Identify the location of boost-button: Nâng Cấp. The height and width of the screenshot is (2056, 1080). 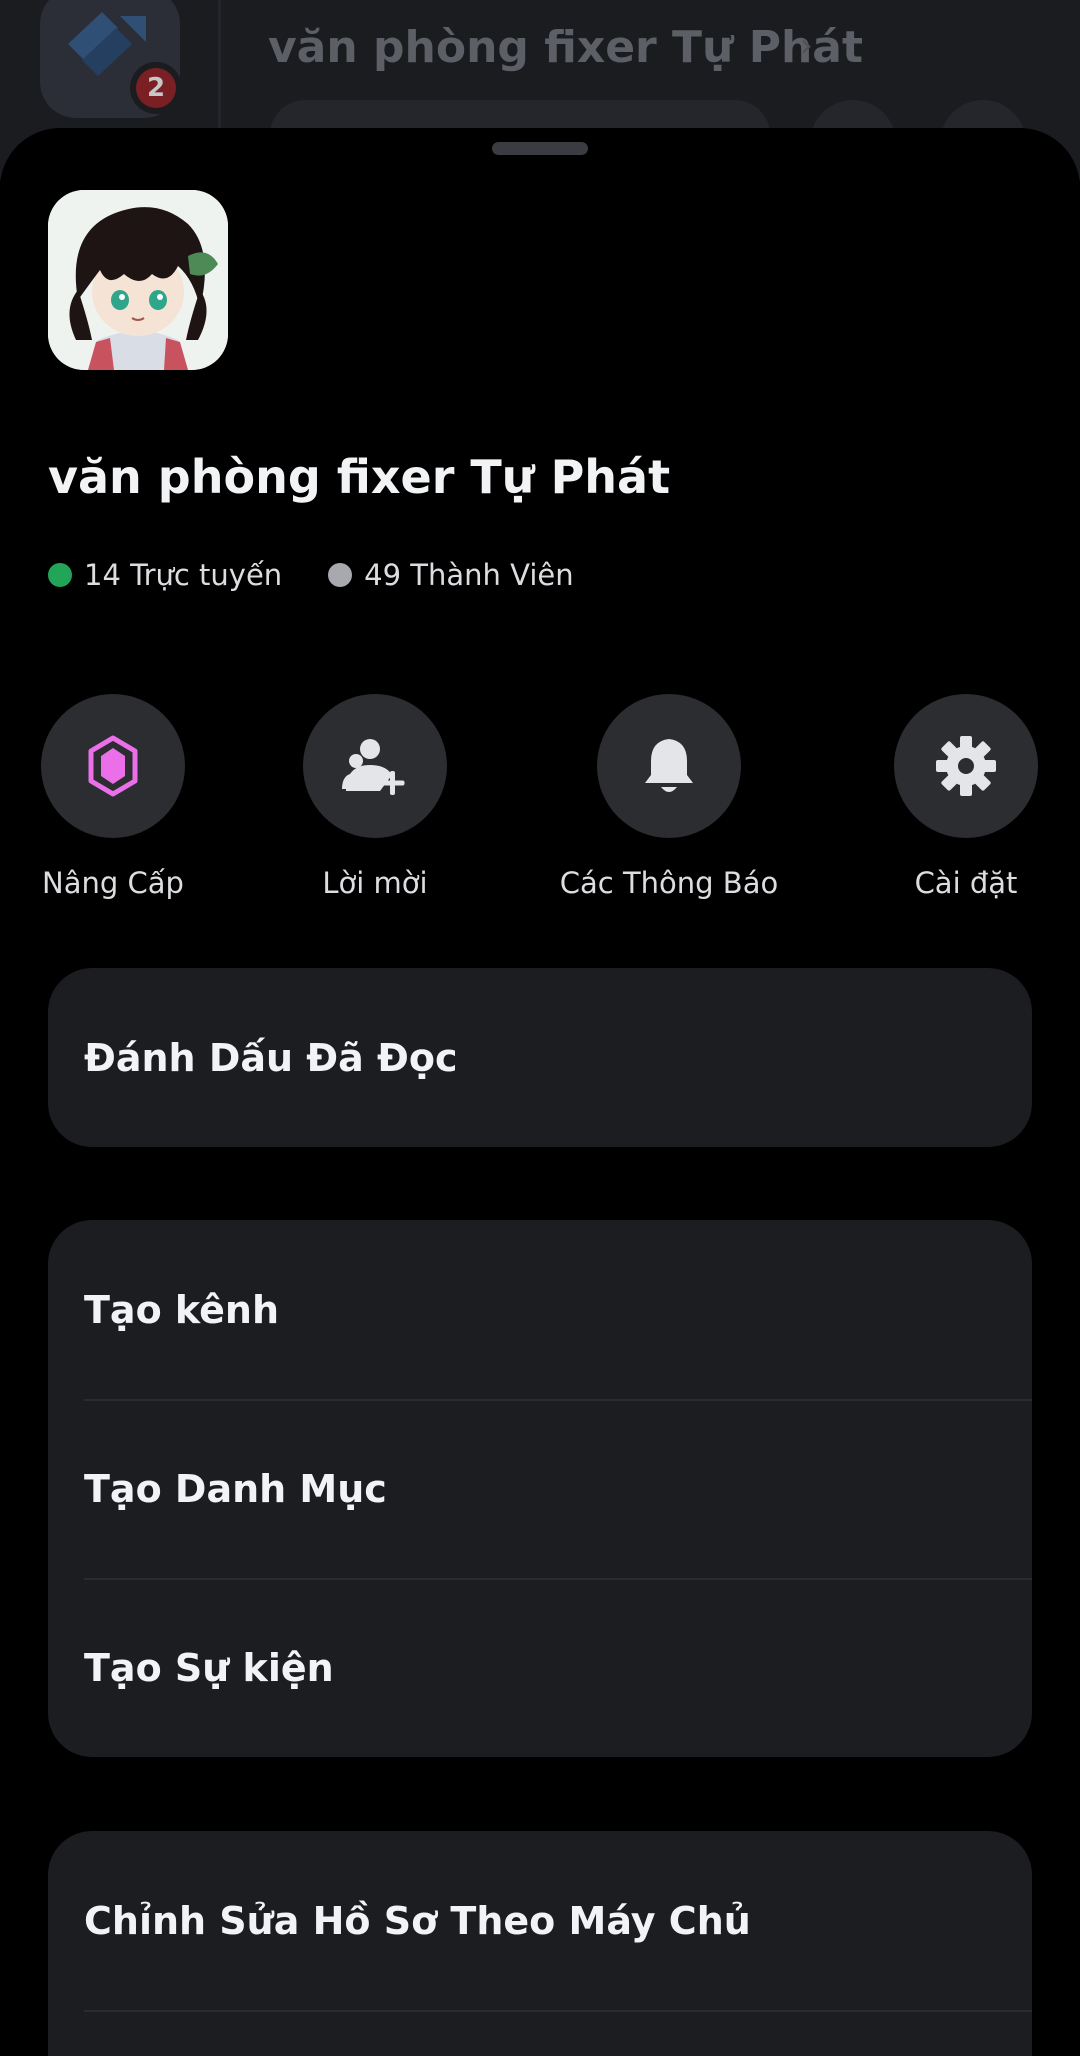
(121, 797).